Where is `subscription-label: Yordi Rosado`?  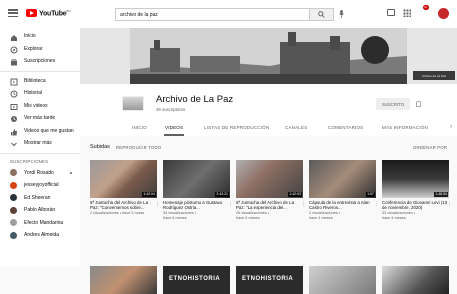
subscription-label: Yordi Rosado is located at coordinates (39, 172).